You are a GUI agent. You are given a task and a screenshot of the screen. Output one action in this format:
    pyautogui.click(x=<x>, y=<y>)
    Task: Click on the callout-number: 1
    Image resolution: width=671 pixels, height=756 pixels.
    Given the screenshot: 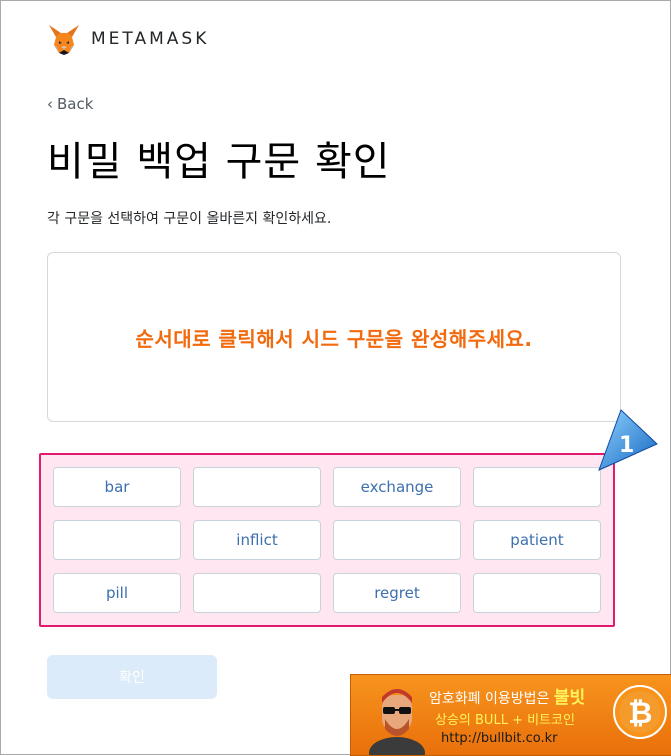 What is the action you would take?
    pyautogui.click(x=626, y=445)
    